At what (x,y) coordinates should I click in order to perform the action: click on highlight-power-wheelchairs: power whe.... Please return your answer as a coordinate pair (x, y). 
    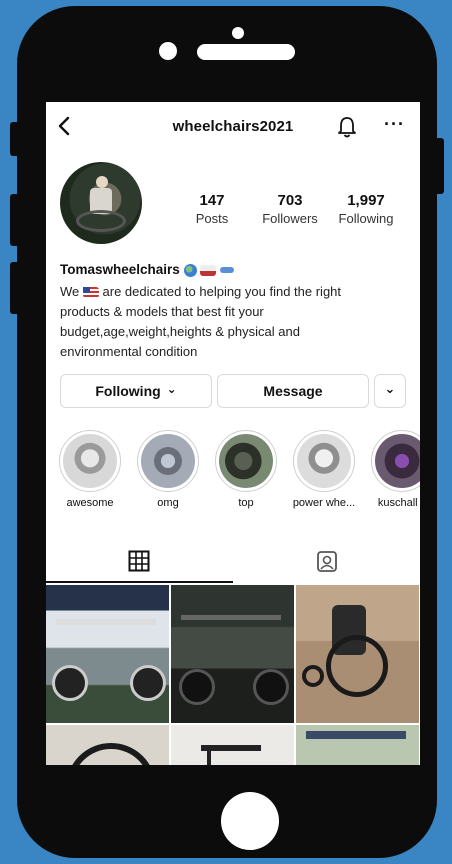
    Looking at the image, I should click on (324, 469).